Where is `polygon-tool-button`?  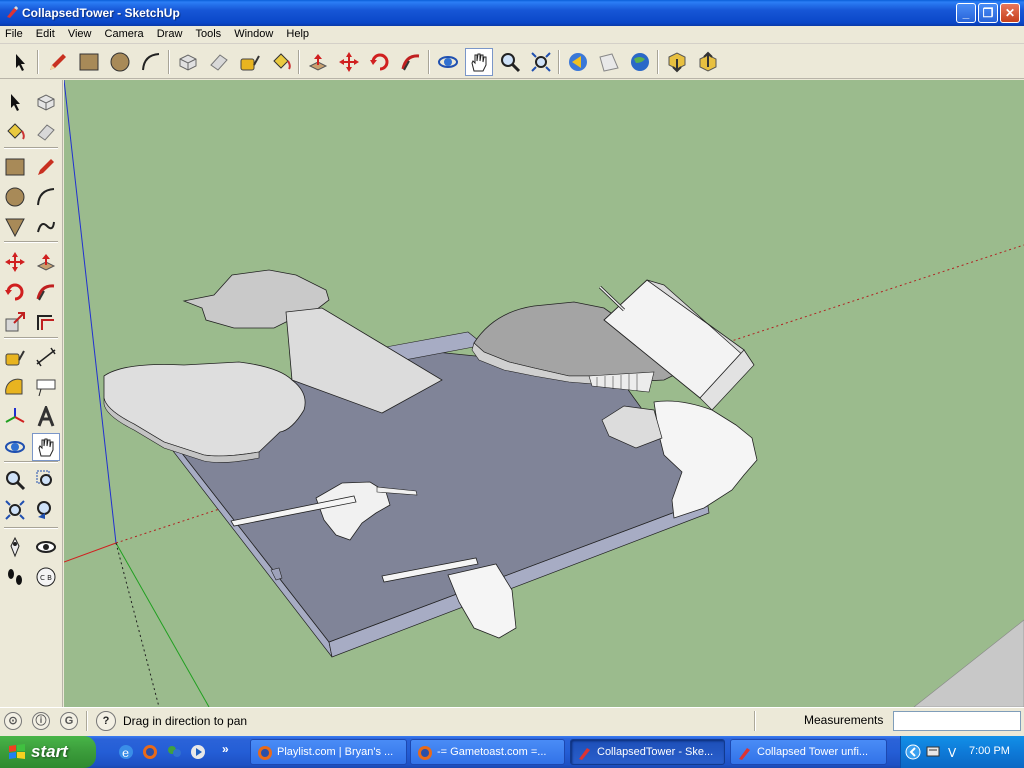
polygon-tool-button is located at coordinates (15, 227).